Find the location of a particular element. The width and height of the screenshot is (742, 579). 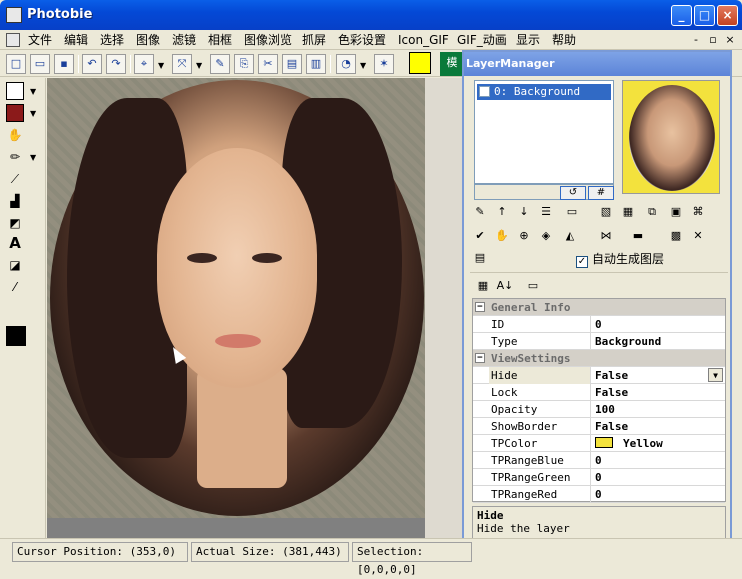

layer-list: 0: Background is located at coordinates (544, 132).